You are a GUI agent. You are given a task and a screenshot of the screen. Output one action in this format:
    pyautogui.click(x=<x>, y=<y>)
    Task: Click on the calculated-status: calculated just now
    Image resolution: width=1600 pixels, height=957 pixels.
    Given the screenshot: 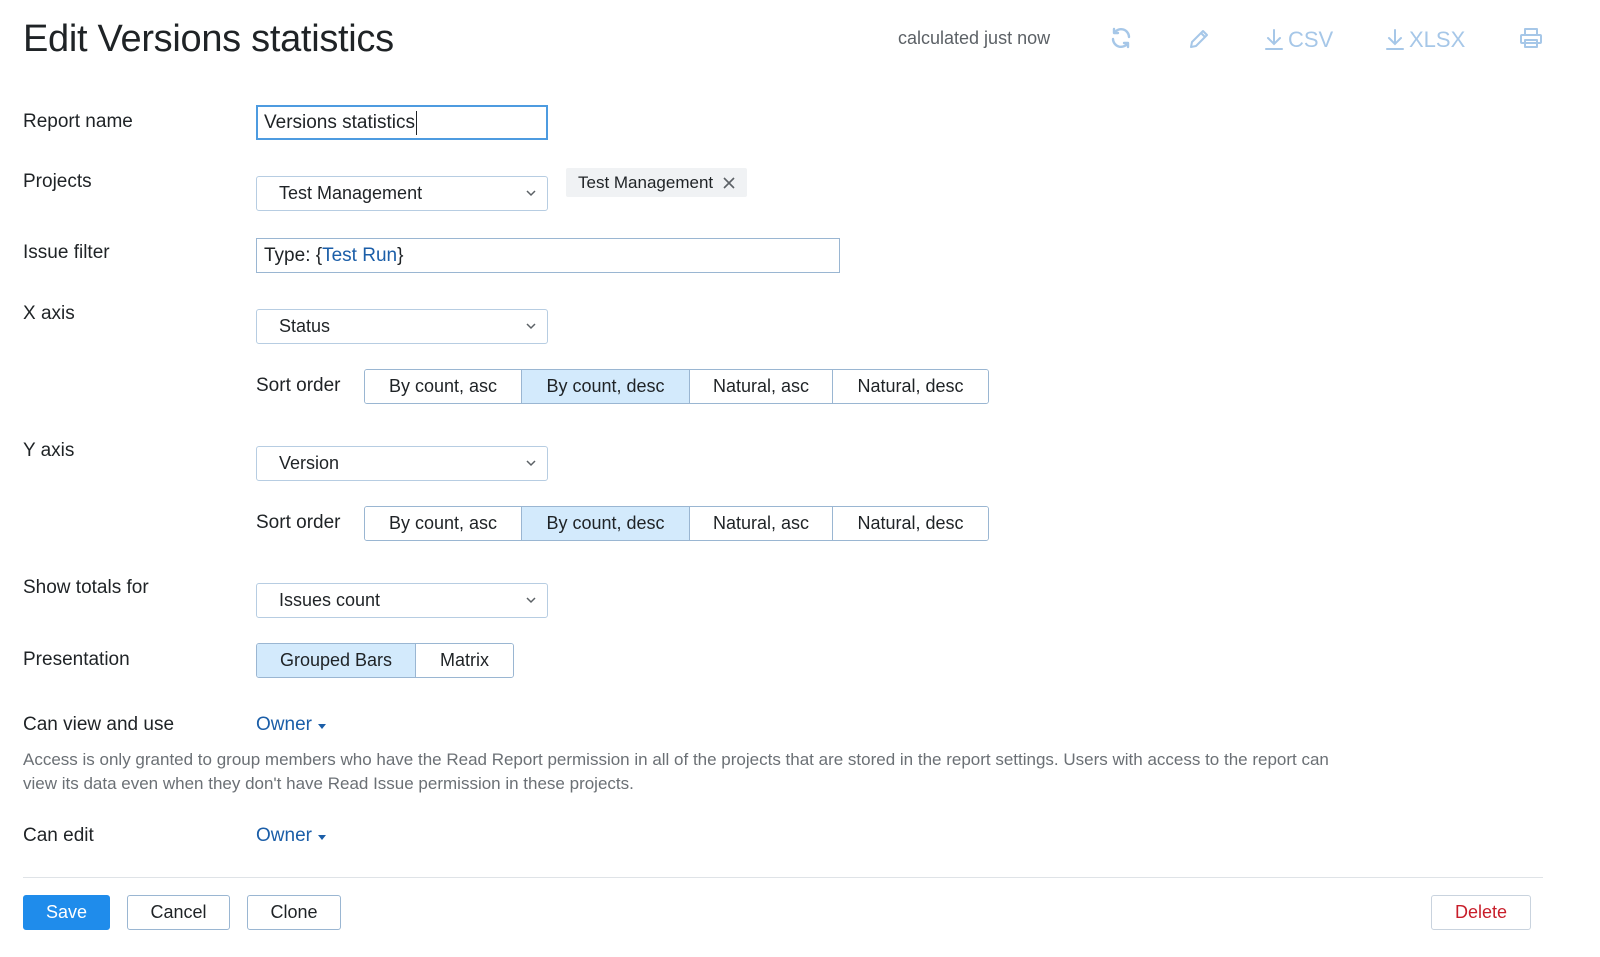 What is the action you would take?
    pyautogui.click(x=974, y=38)
    